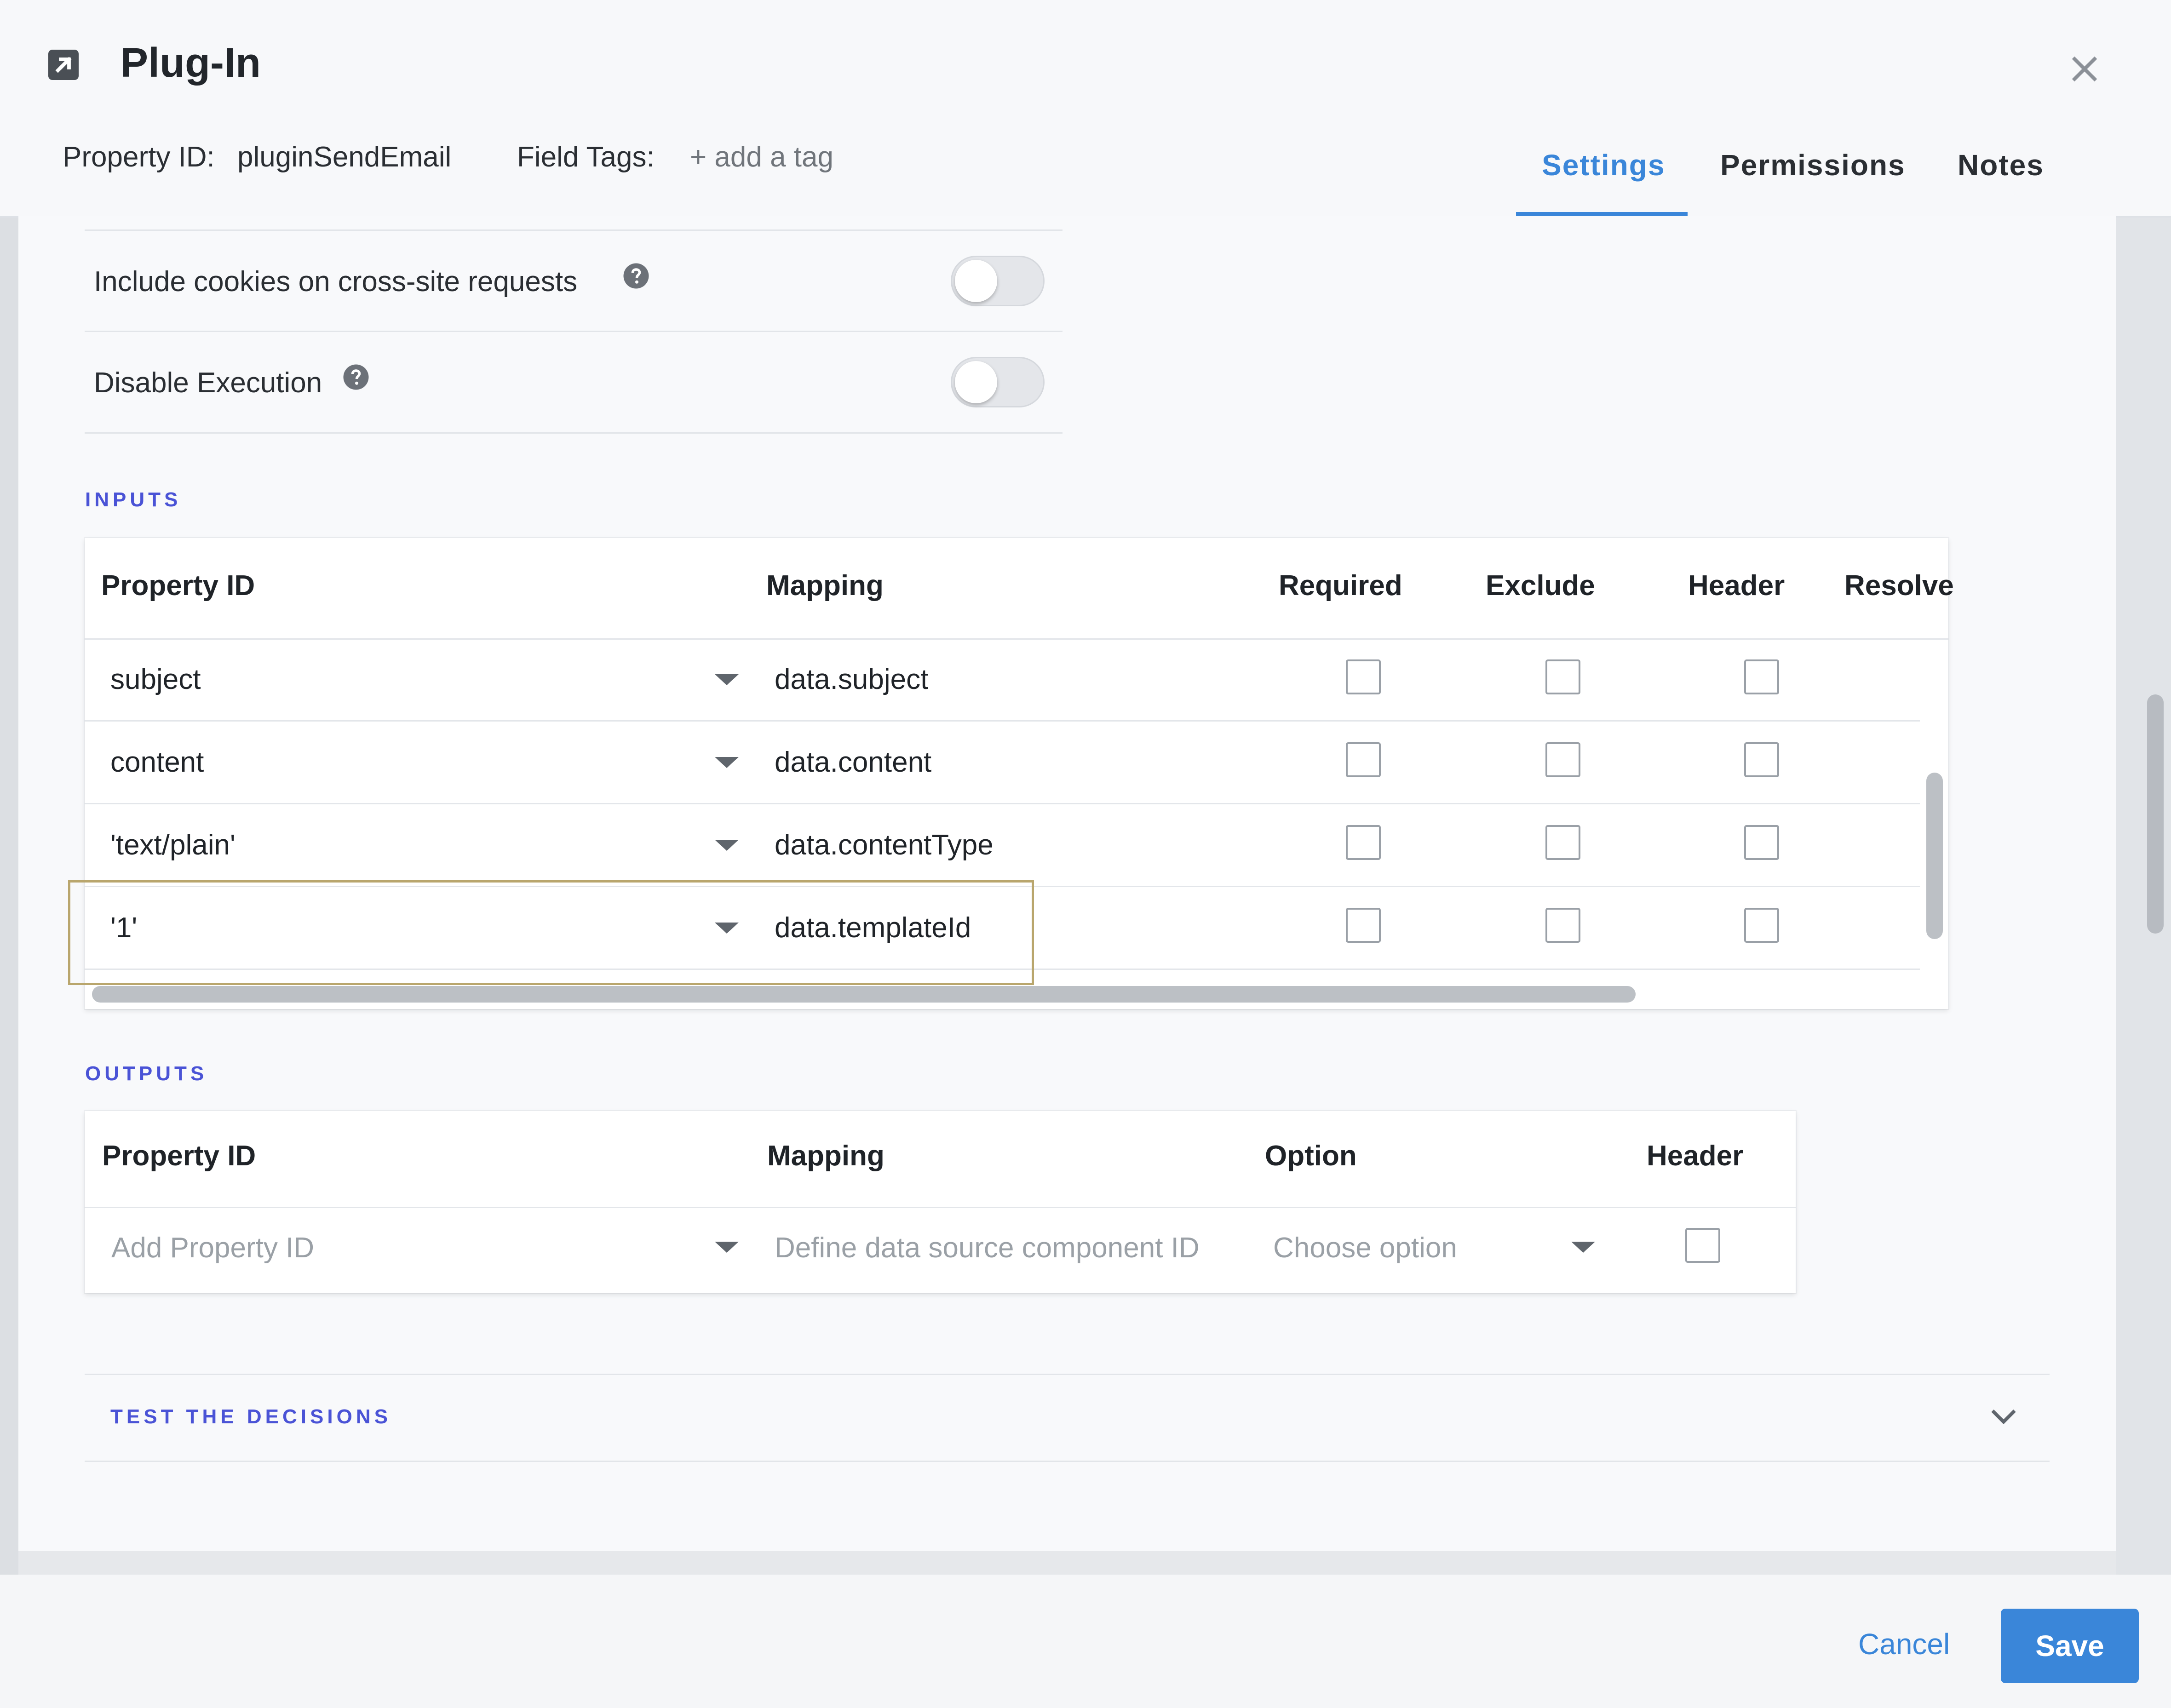 The height and width of the screenshot is (1708, 2171). Describe the element at coordinates (1604, 165) in the screenshot. I see `tab-settings: Settings` at that location.